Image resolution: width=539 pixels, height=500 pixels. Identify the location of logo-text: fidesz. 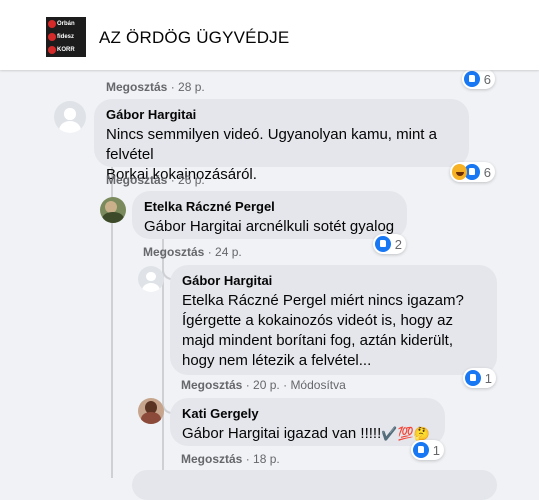
(66, 37).